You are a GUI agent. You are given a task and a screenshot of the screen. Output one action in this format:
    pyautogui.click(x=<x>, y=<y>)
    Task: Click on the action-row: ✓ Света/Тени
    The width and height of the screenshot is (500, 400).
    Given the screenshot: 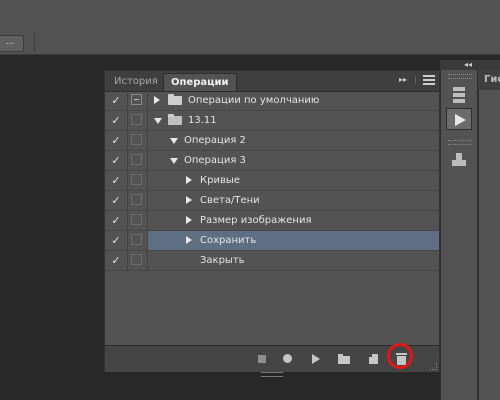 What is the action you would take?
    pyautogui.click(x=272, y=201)
    